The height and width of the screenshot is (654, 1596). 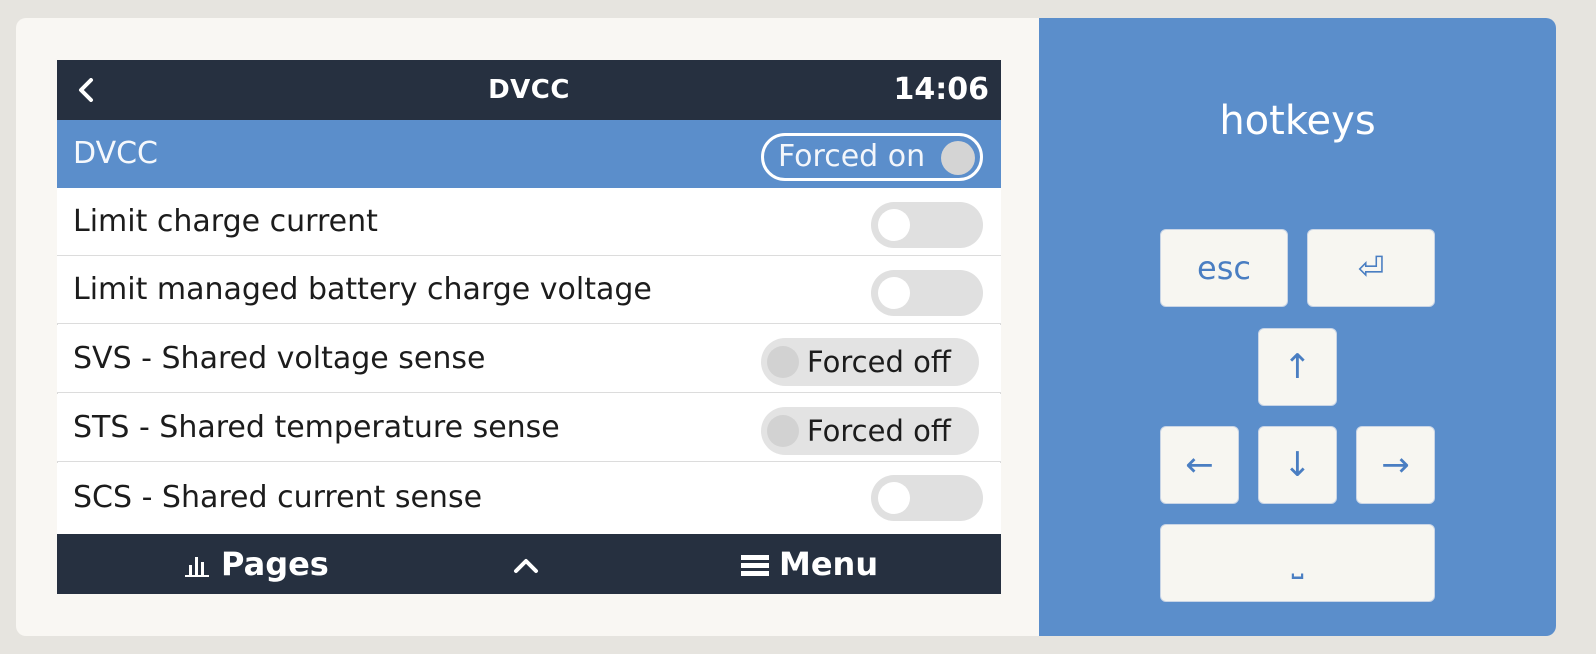 What do you see at coordinates (278, 497) in the screenshot?
I see `setting-label: SCS - Shared current sense` at bounding box center [278, 497].